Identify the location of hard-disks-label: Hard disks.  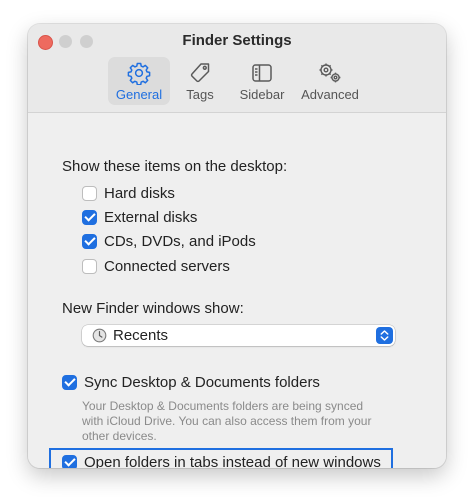
(139, 193).